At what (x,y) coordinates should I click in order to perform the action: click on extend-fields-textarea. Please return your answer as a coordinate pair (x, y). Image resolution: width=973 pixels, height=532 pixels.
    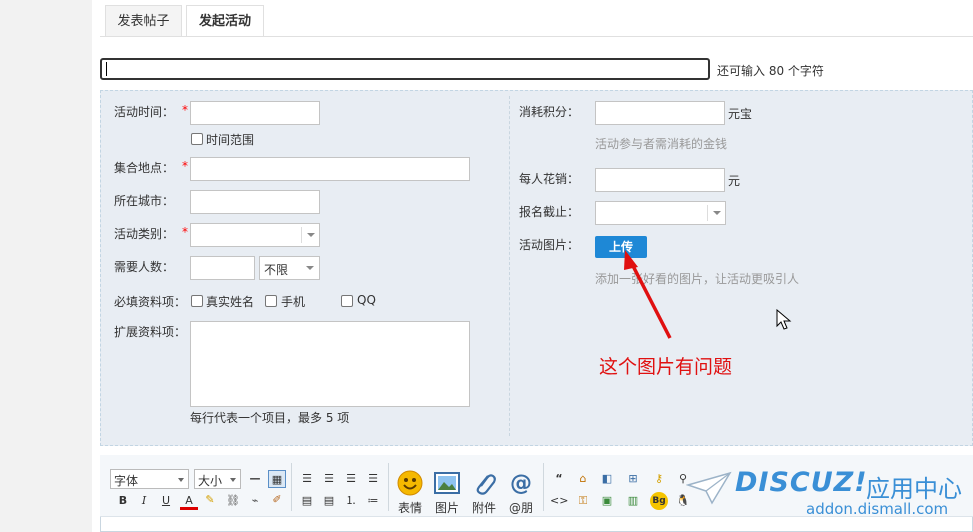
    Looking at the image, I should click on (330, 364).